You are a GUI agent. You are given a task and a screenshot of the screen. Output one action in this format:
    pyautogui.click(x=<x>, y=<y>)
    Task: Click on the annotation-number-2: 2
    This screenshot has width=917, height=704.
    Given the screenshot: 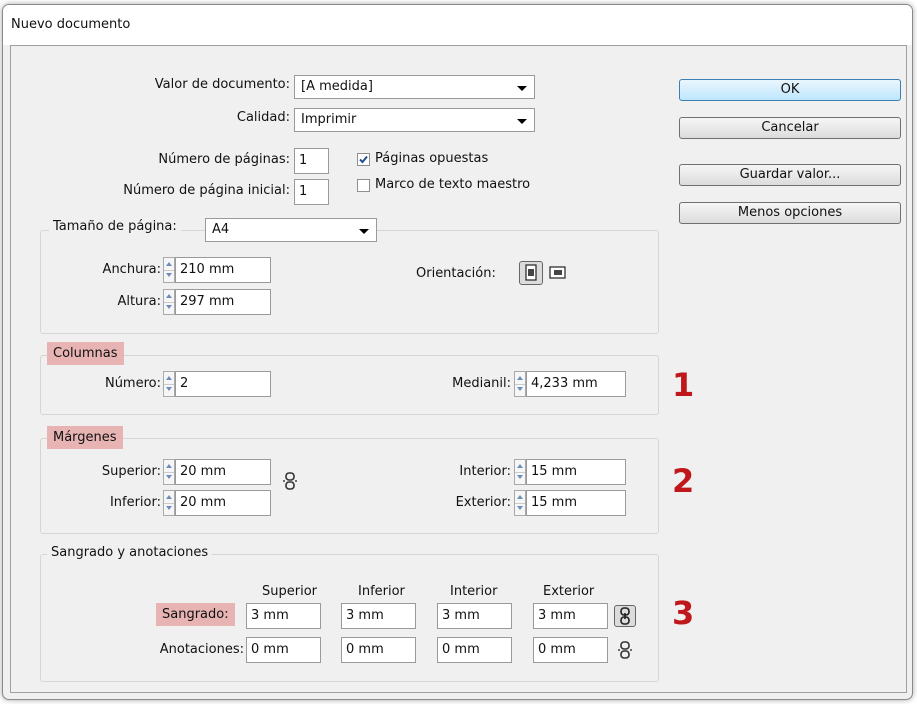 What is the action you would take?
    pyautogui.click(x=683, y=481)
    